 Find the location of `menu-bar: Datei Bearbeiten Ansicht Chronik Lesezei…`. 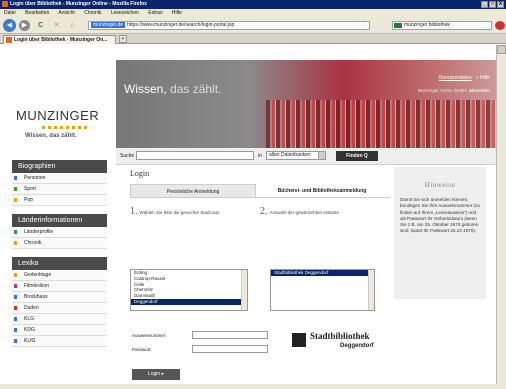

menu-bar: Datei Bearbeiten Ansicht Chronik Lesezei… is located at coordinates (253, 13).